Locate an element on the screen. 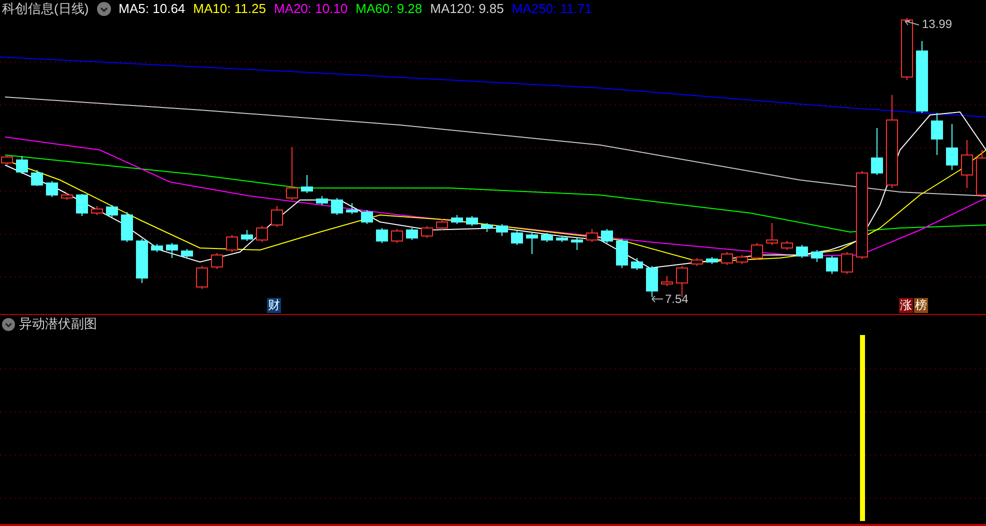  indicator-value: MA20: 10.10 is located at coordinates (311, 9).